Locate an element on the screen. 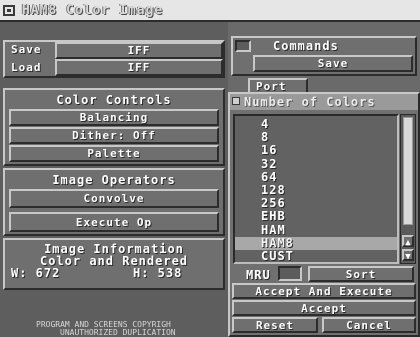  save-format-button: IFF is located at coordinates (139, 50).